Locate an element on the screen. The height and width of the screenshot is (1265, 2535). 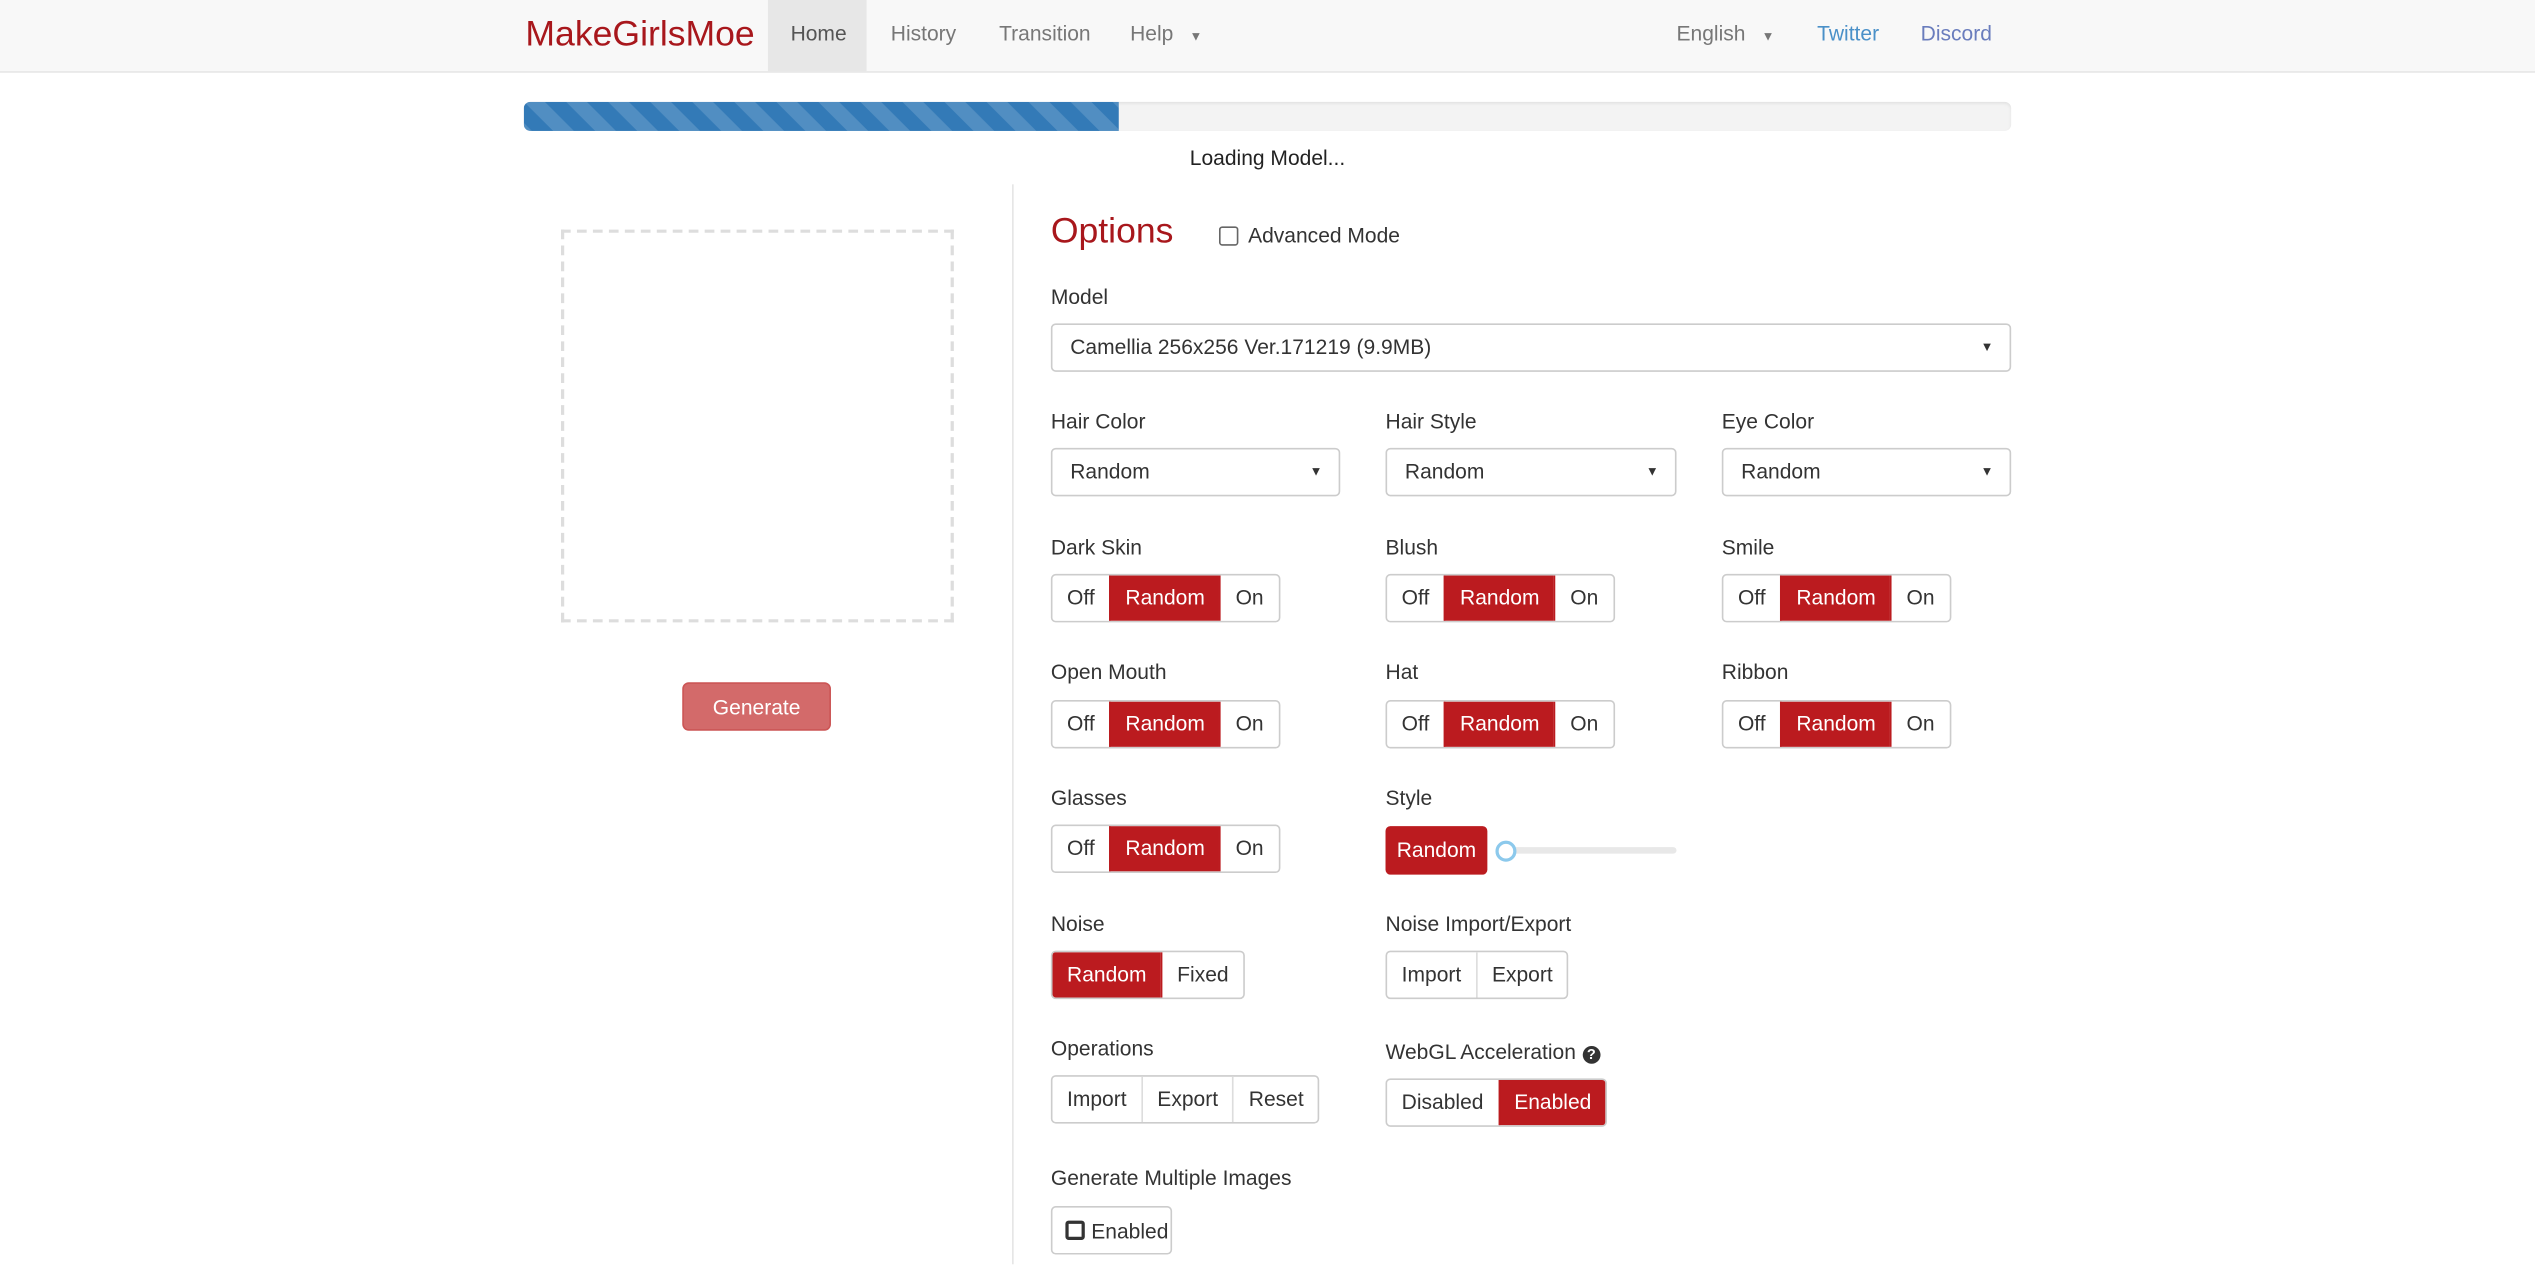
loading-progress is located at coordinates (1267, 116).